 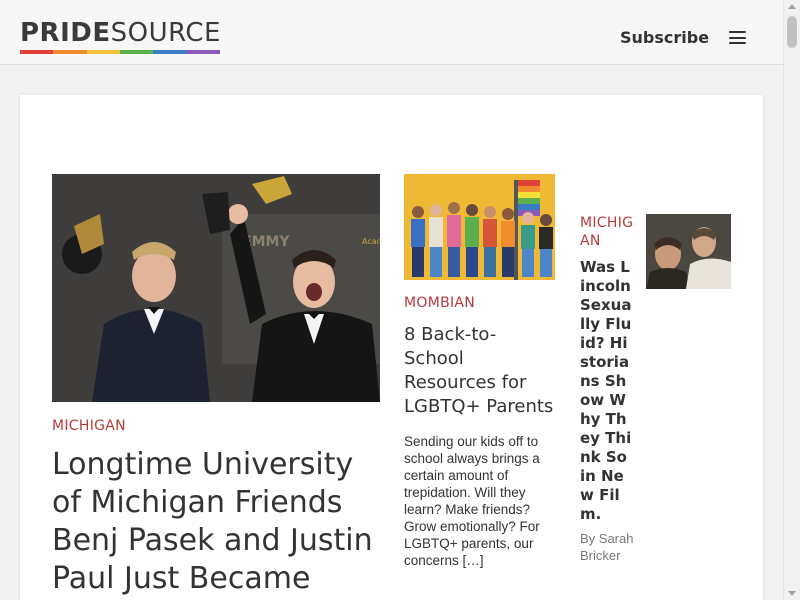 What do you see at coordinates (479, 303) in the screenshot?
I see `article-mombian-category: MOMBIAN` at bounding box center [479, 303].